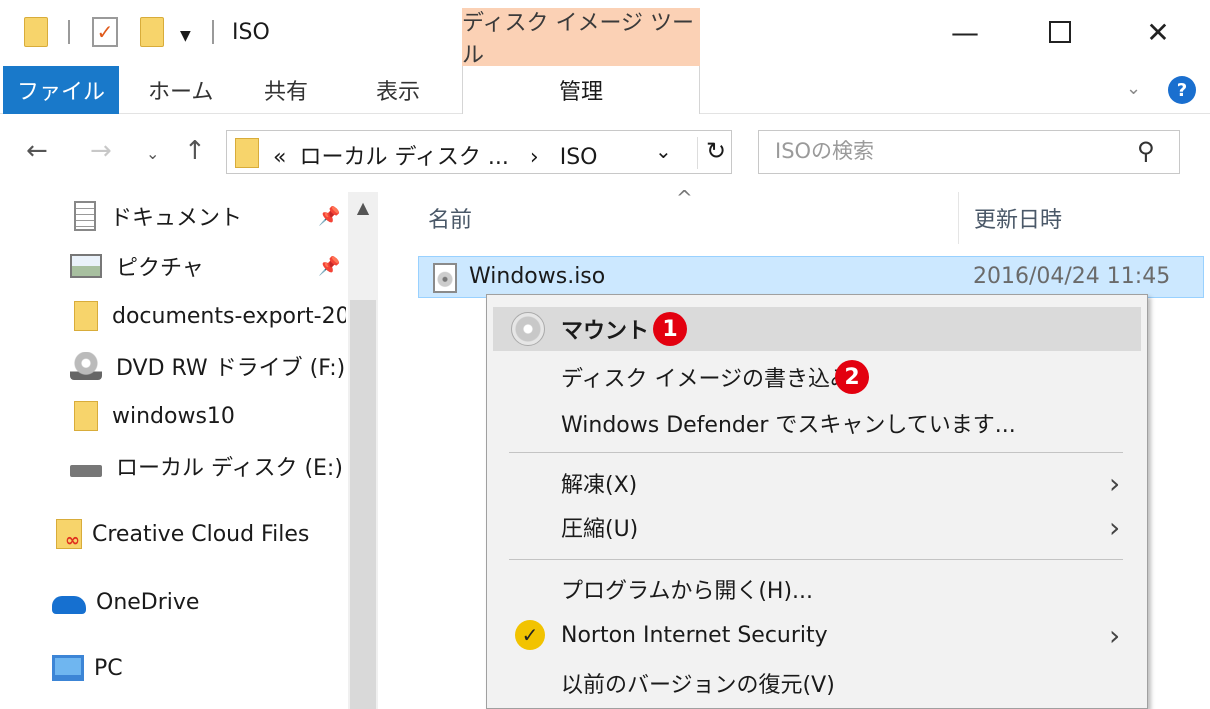 The width and height of the screenshot is (1210, 709). I want to click on menu-item-label: 以前のバージョンの復元(V), so click(698, 685).